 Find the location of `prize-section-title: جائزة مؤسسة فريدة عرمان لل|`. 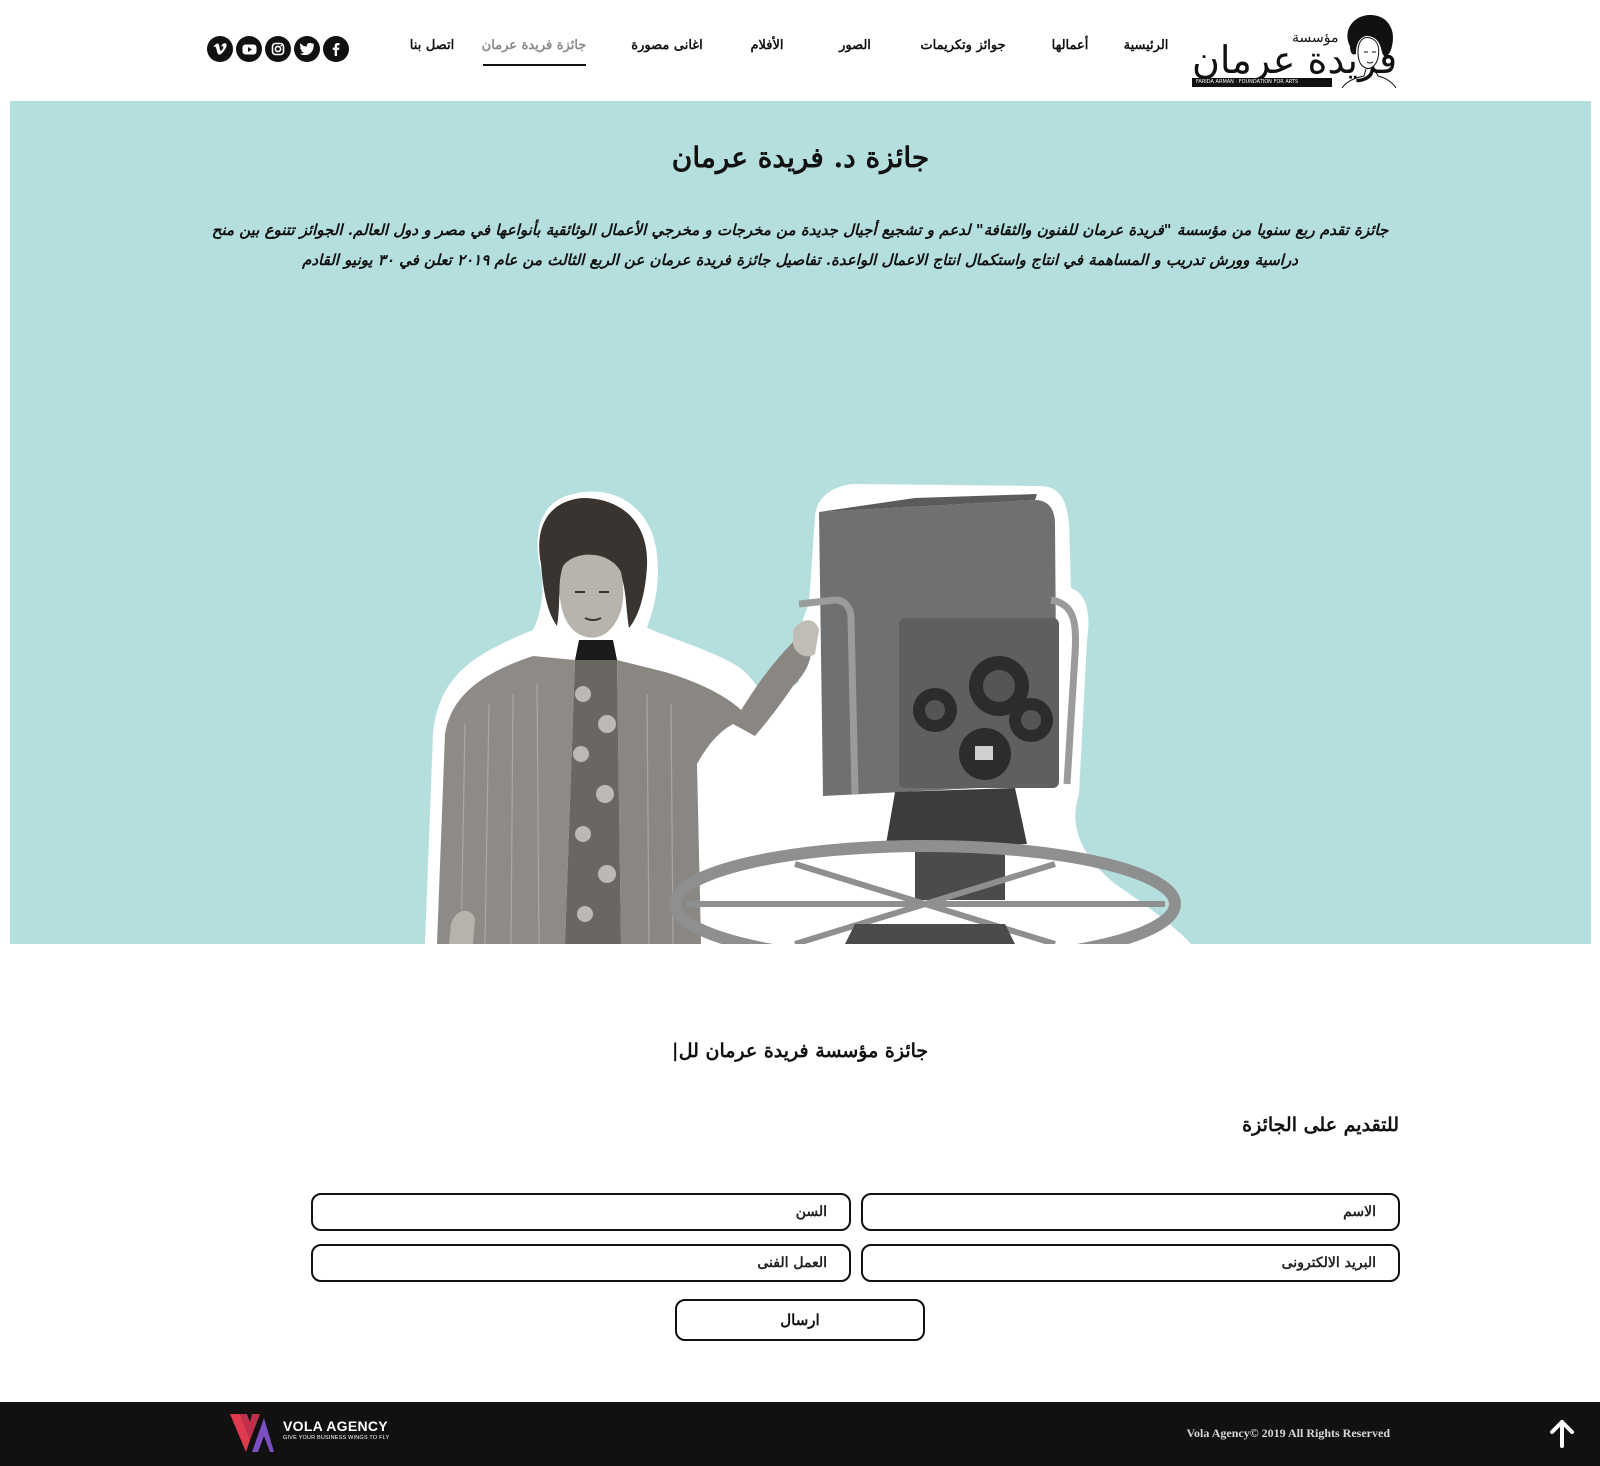

prize-section-title: جائزة مؤسسة فريدة عرمان لل| is located at coordinates (800, 1051).